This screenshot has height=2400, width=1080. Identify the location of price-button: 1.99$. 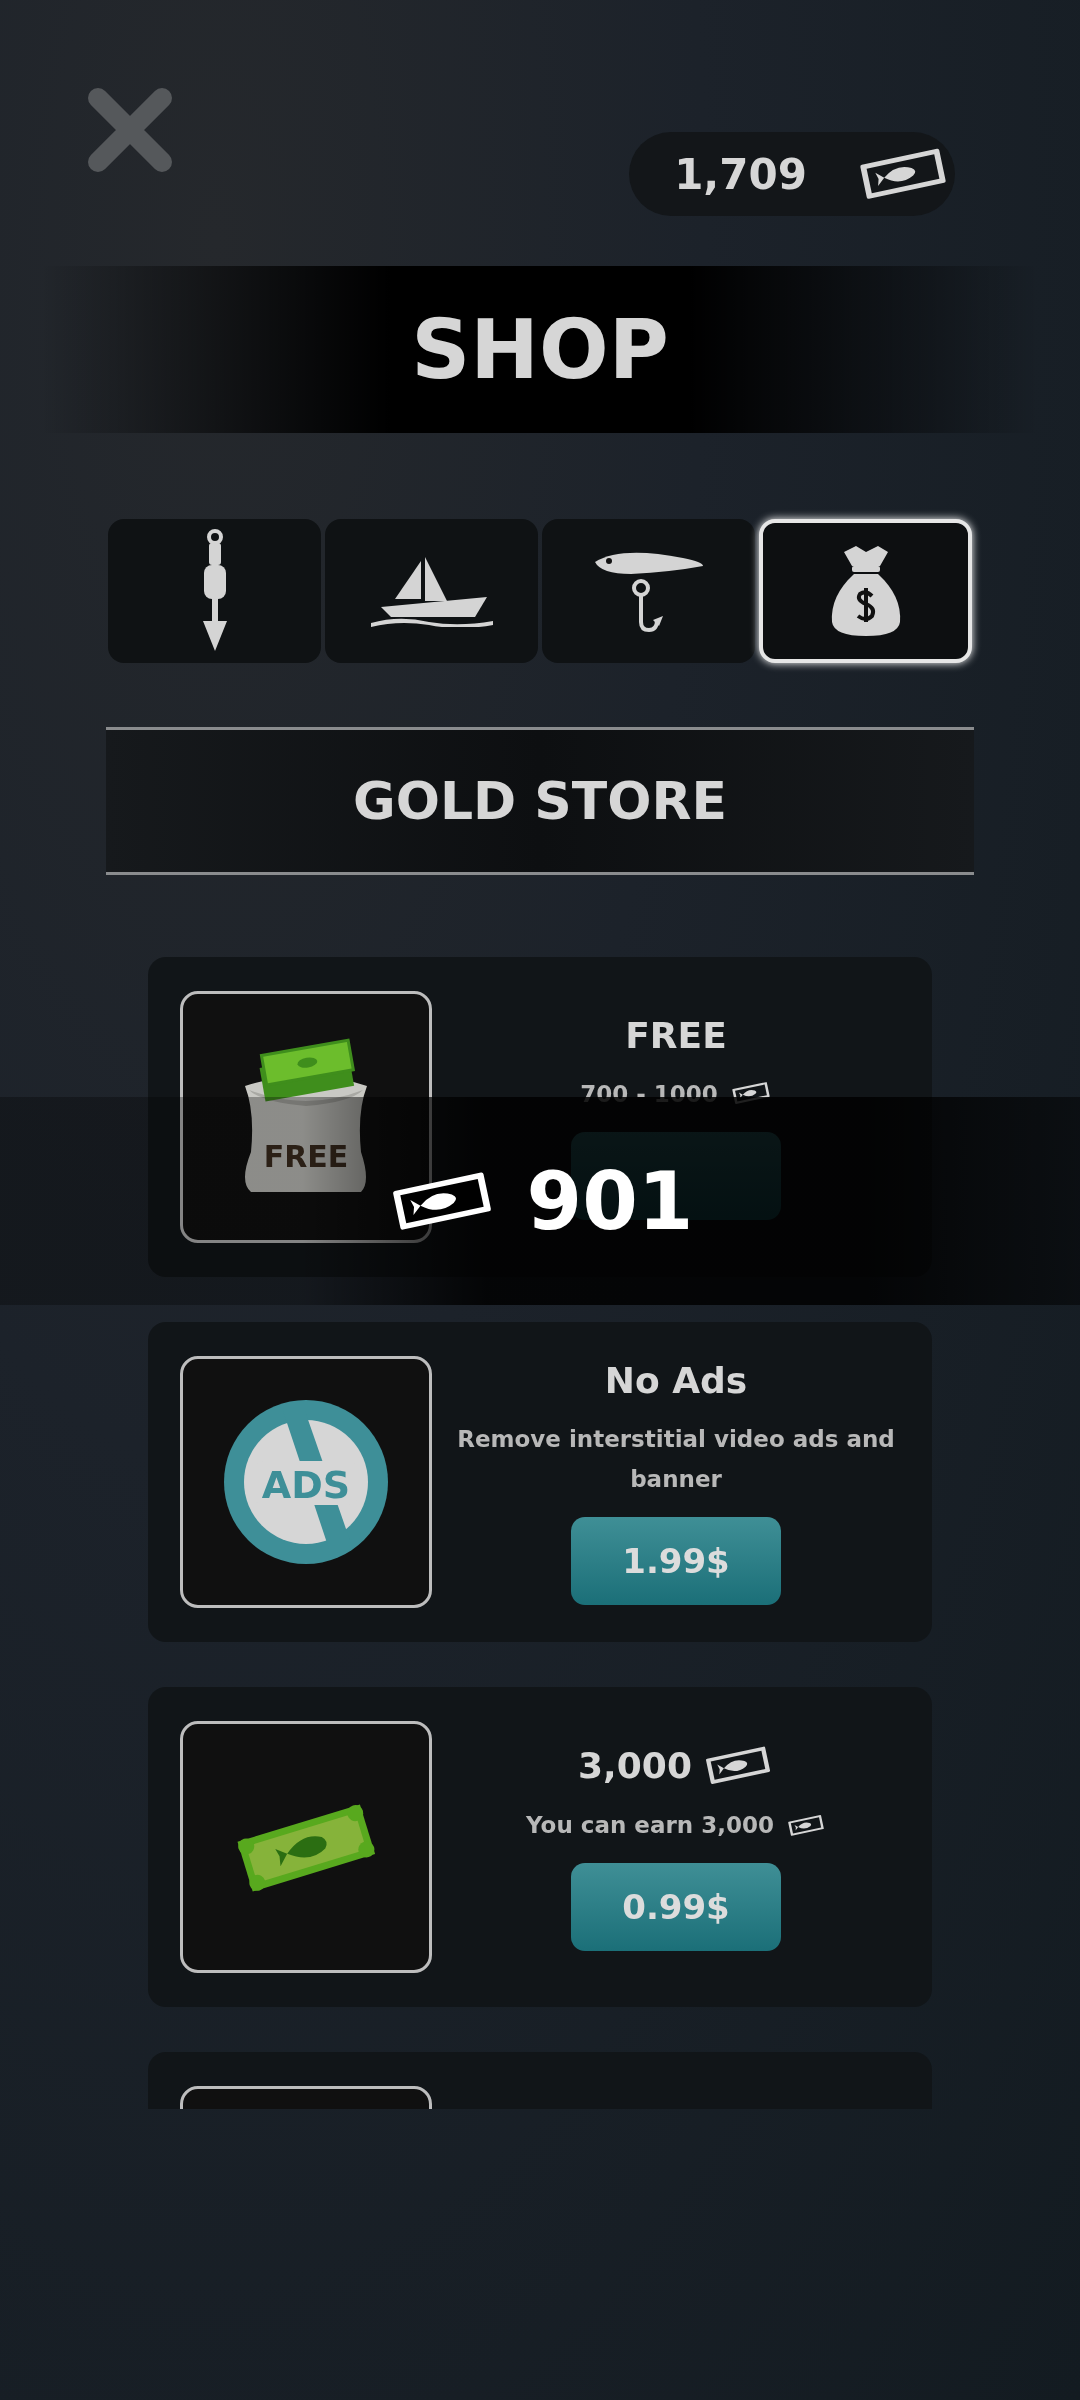
(676, 1560).